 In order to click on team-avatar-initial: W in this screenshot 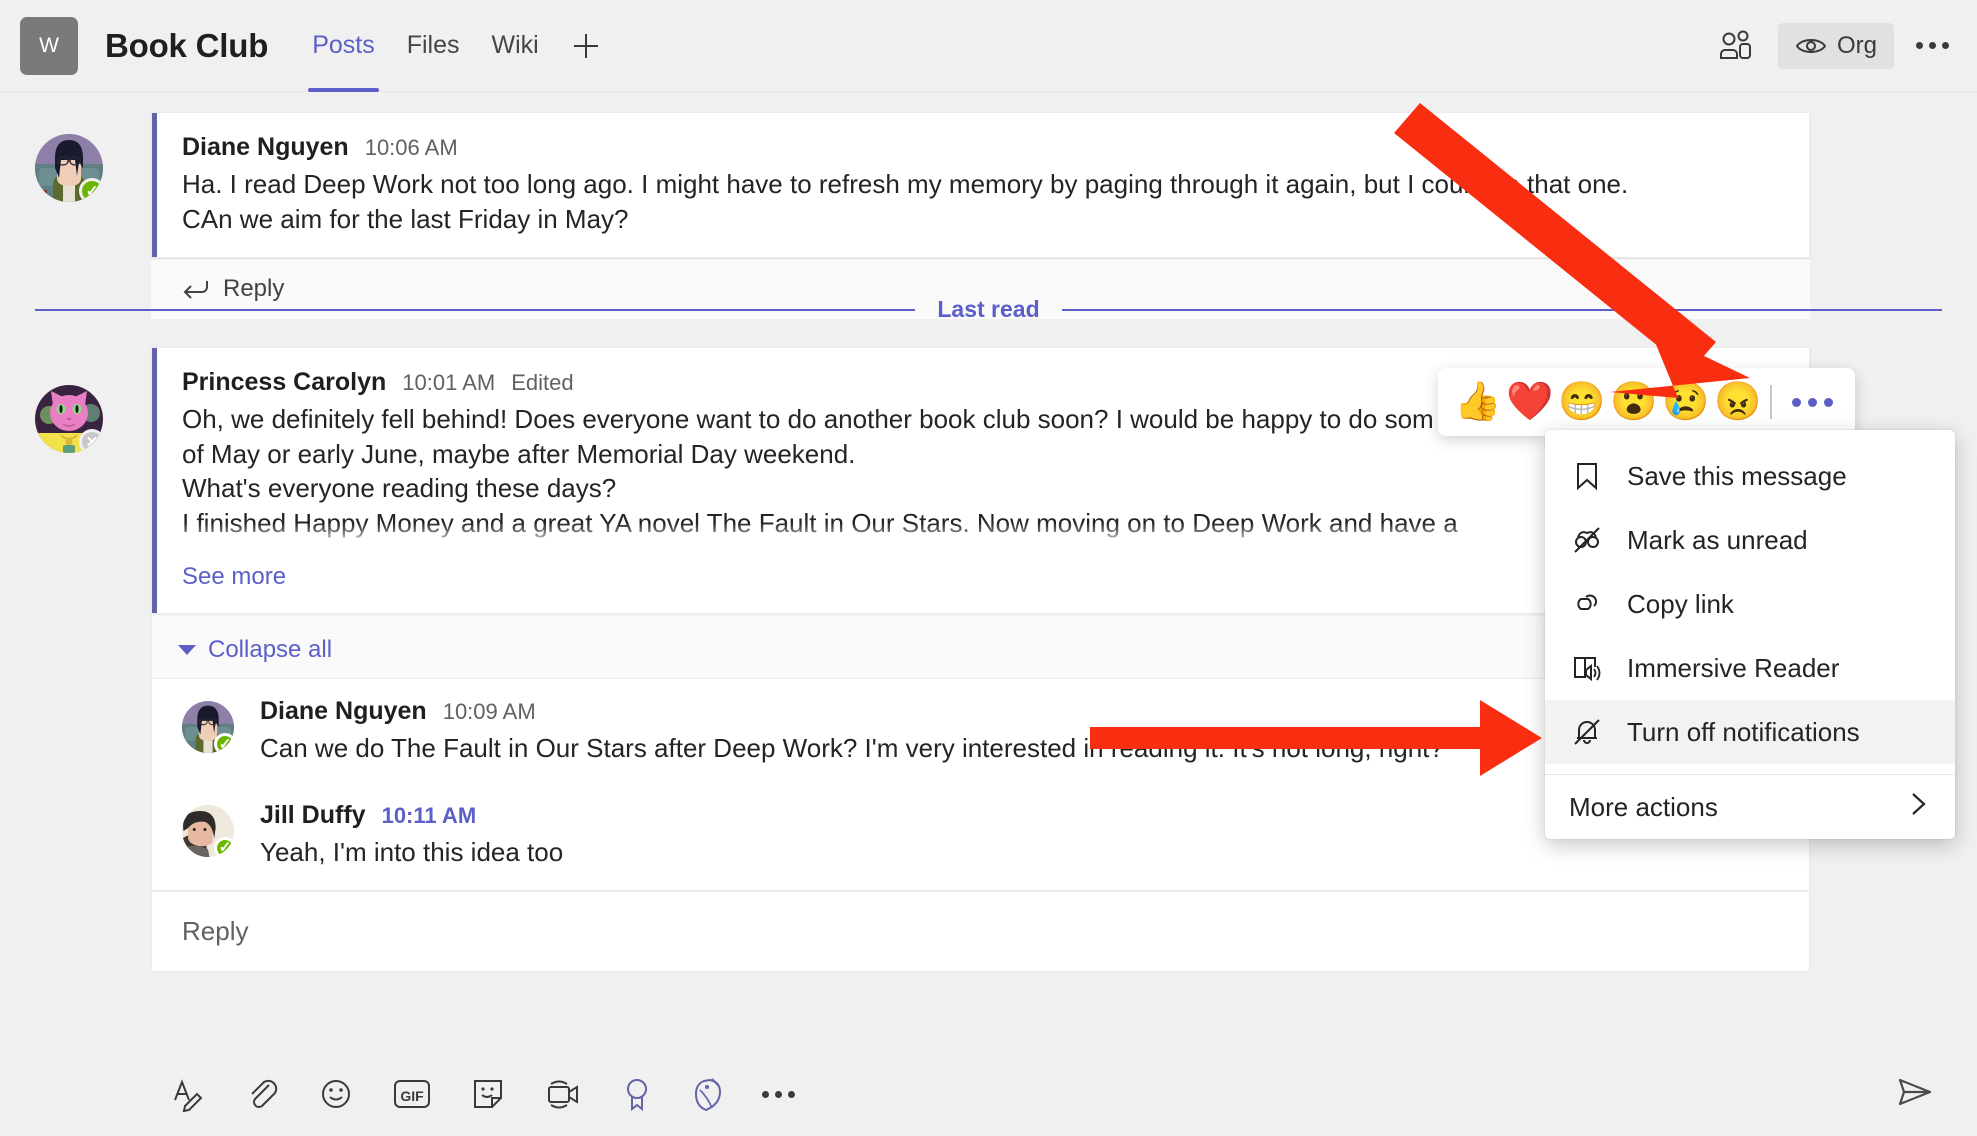, I will do `click(49, 45)`.